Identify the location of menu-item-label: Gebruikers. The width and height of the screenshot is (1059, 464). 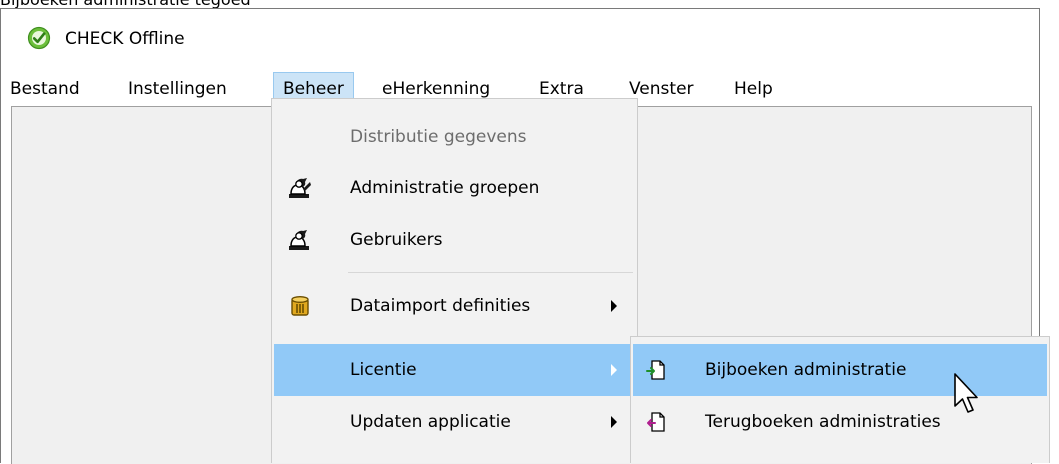
(396, 240).